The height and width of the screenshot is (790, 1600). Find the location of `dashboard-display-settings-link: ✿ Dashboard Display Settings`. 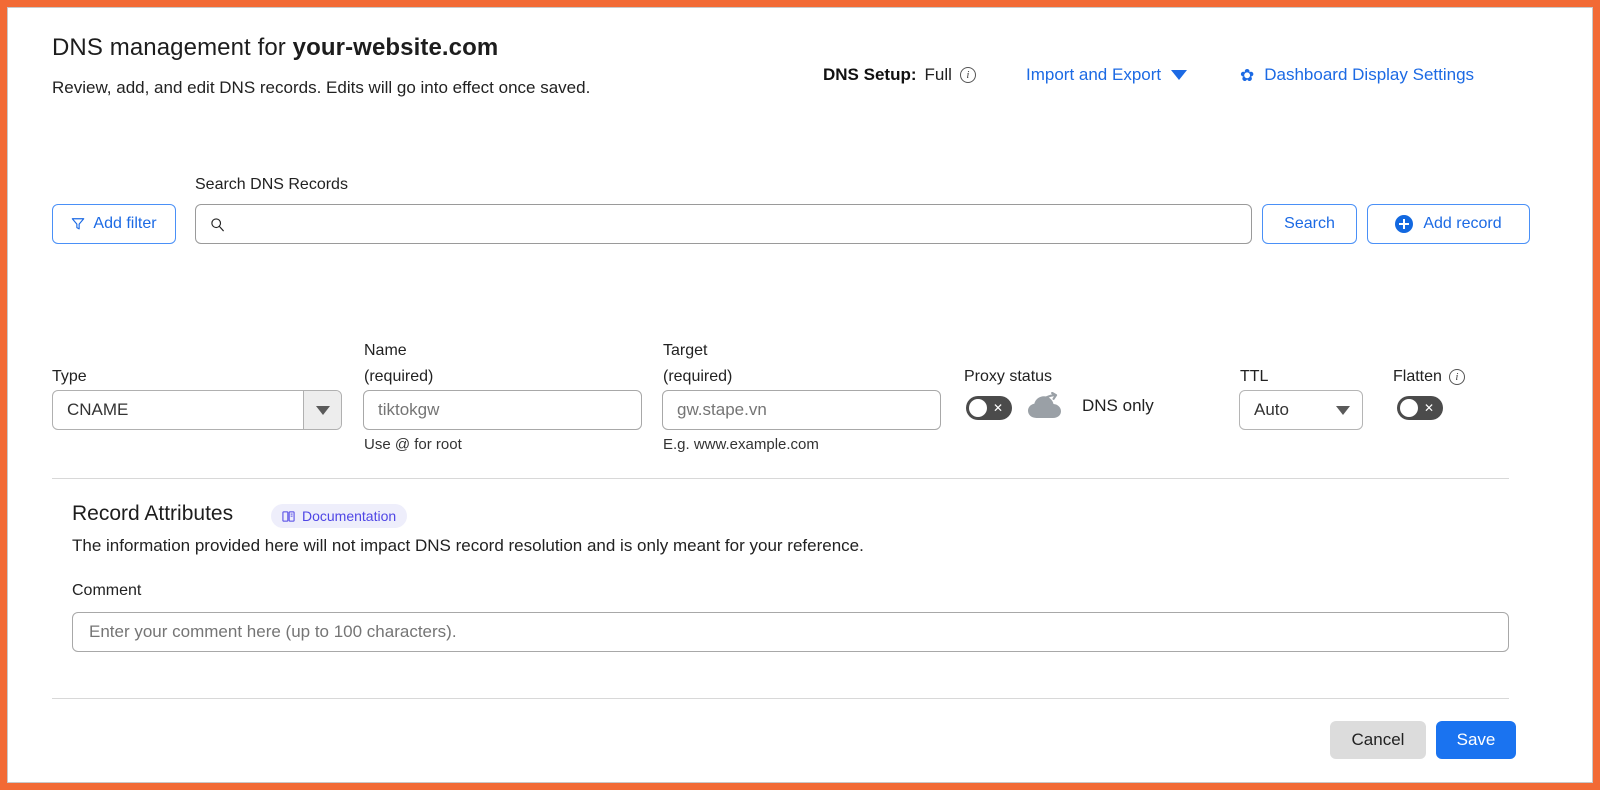

dashboard-display-settings-link: ✿ Dashboard Display Settings is located at coordinates (1357, 75).